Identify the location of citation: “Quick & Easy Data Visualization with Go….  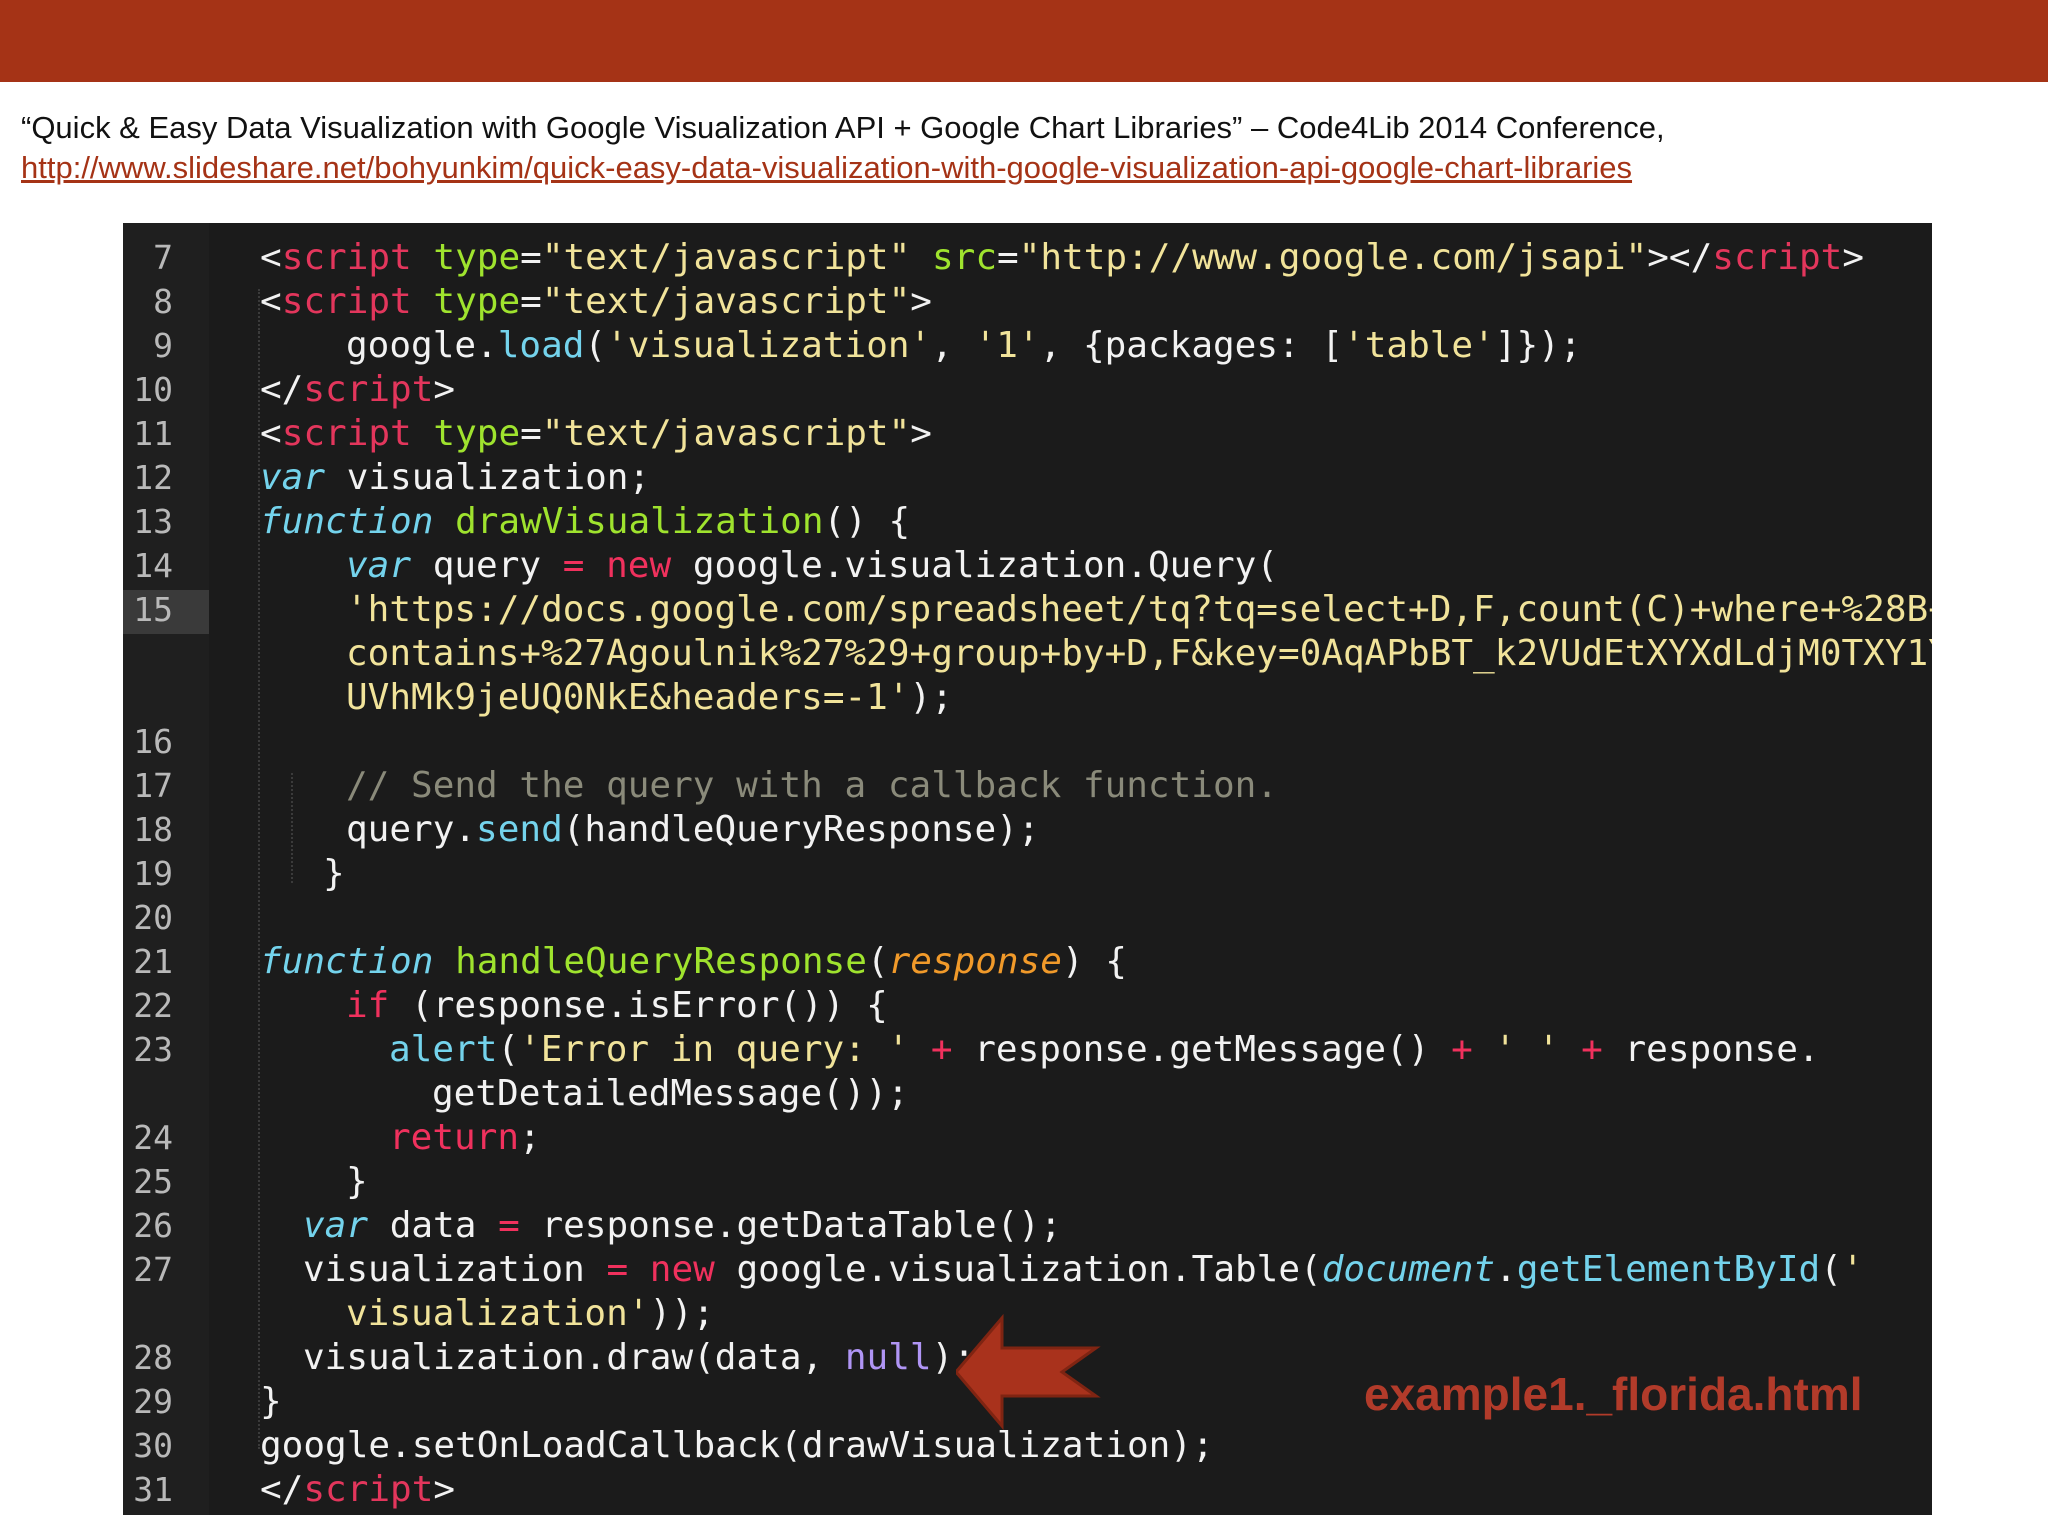
(1016, 148).